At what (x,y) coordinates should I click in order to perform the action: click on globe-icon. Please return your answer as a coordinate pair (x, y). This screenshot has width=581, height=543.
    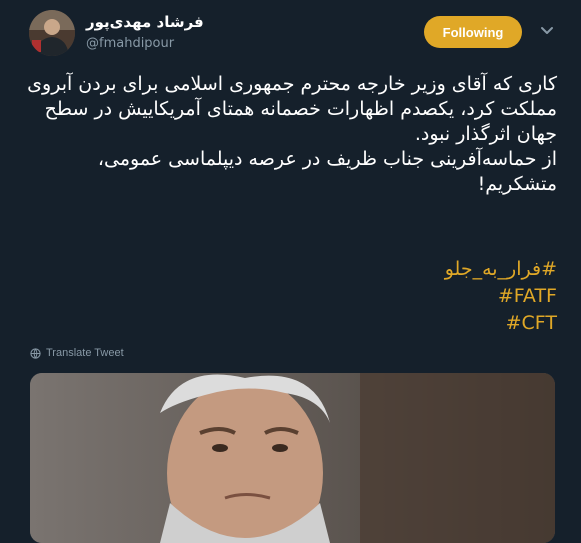
    Looking at the image, I should click on (35, 353).